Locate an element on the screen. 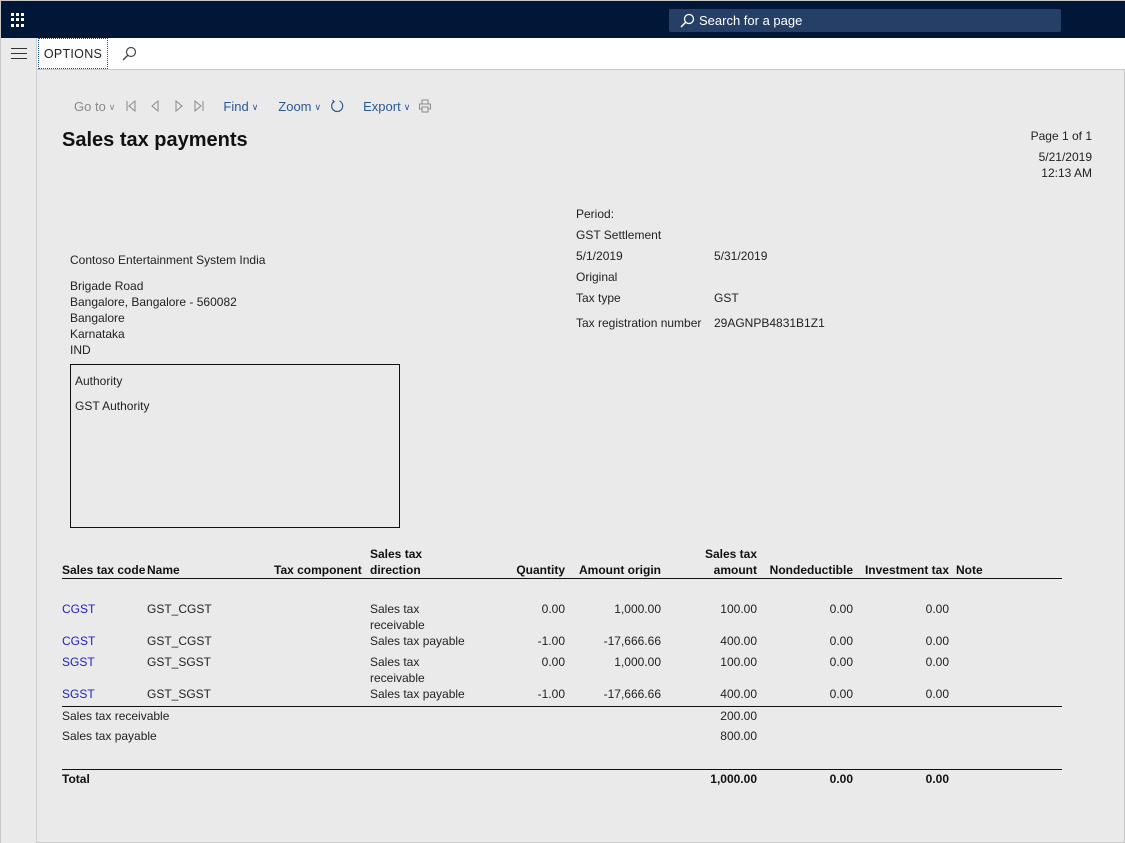 This screenshot has height=843, width=1125. zoom-label: Zoom is located at coordinates (295, 106).